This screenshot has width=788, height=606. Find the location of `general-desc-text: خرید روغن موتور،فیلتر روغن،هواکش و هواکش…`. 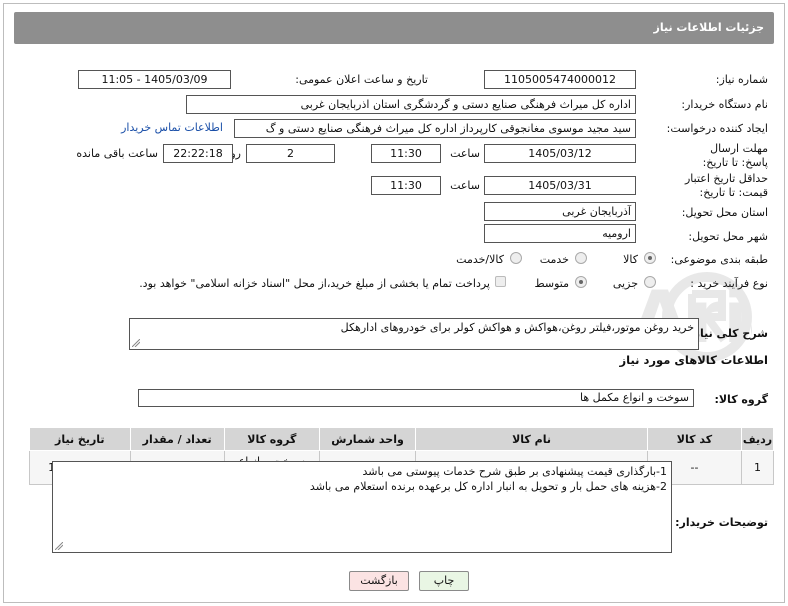

general-desc-text: خرید روغن موتور،فیلتر روغن،هواکش و هواکش… is located at coordinates (517, 327).